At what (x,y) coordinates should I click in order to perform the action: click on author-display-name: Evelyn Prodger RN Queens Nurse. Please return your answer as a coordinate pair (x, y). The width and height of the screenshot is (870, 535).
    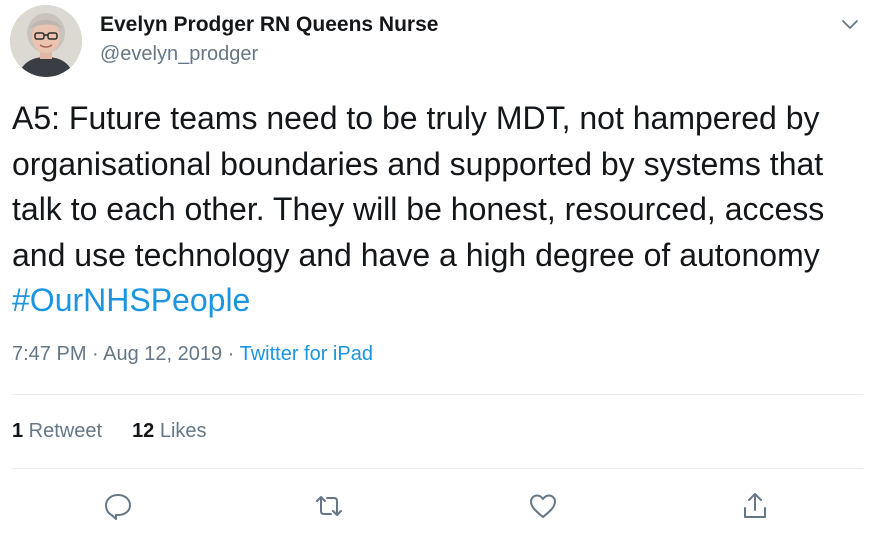
    Looking at the image, I should click on (269, 25).